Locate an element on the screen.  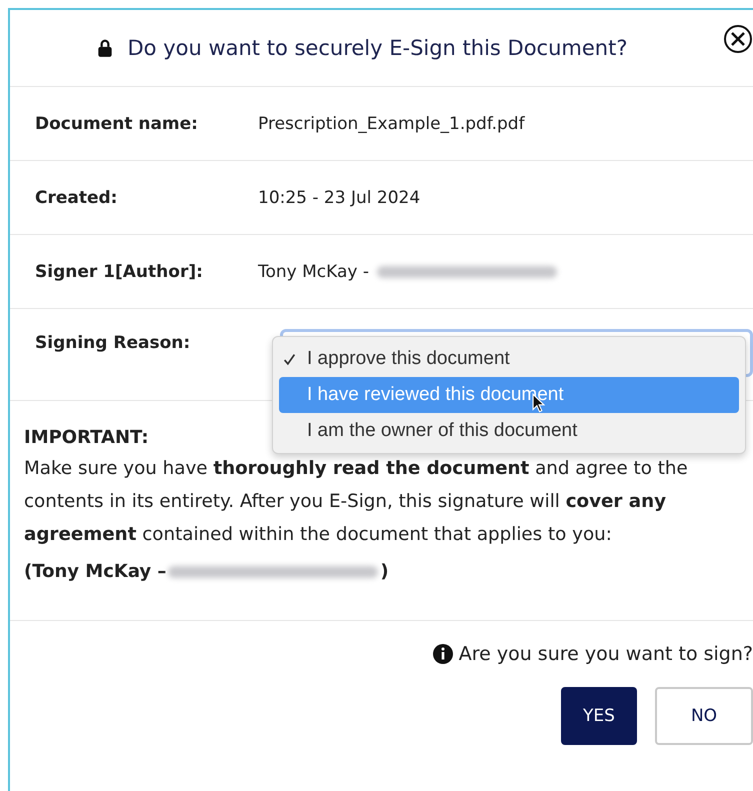
field-label: Signer 1[Author]: is located at coordinates (119, 272).